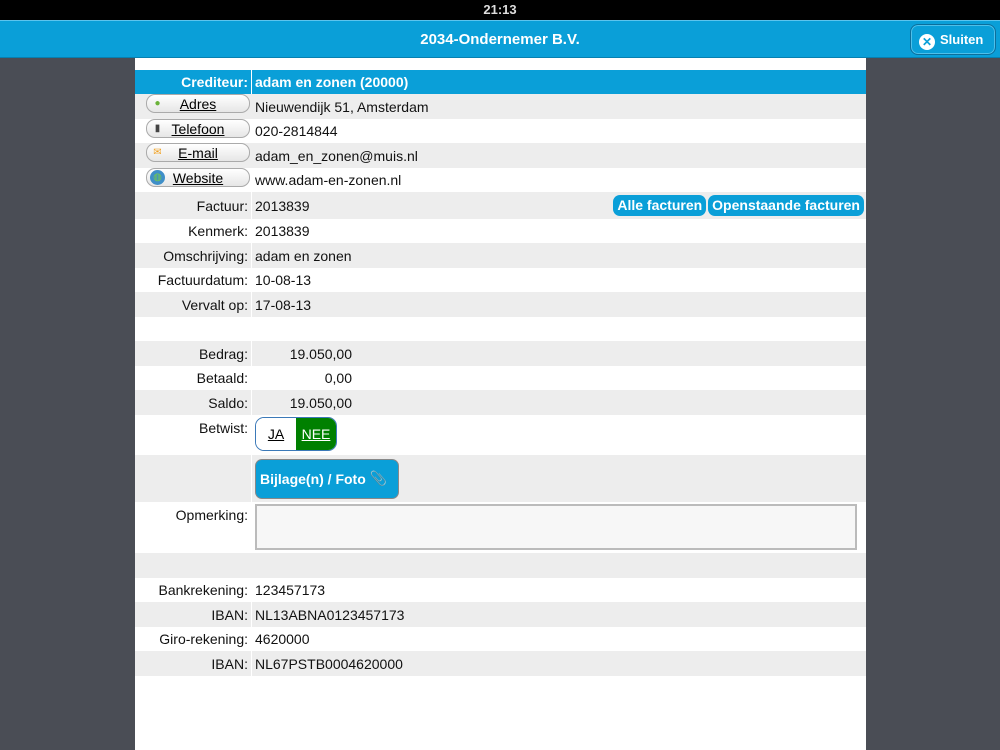 The image size is (1000, 750). What do you see at coordinates (927, 42) in the screenshot?
I see `close-icon: ✕` at bounding box center [927, 42].